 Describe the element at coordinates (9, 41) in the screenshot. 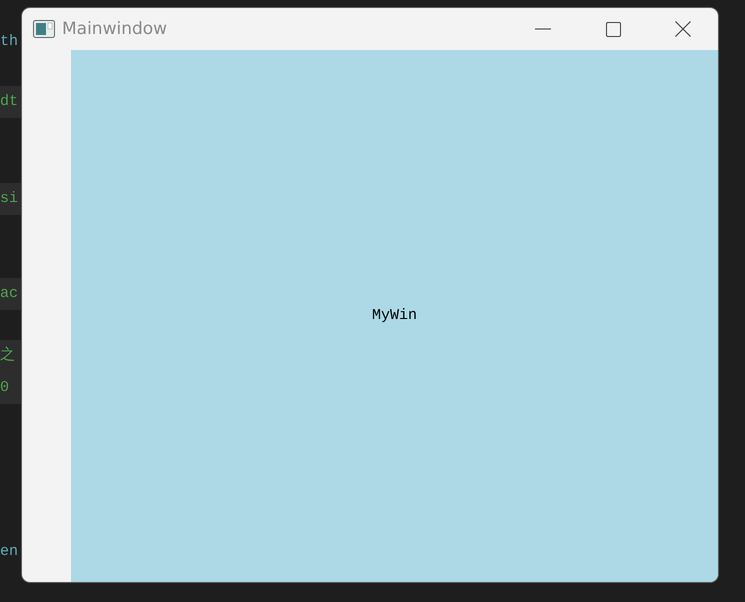

I see `code-text: th` at that location.